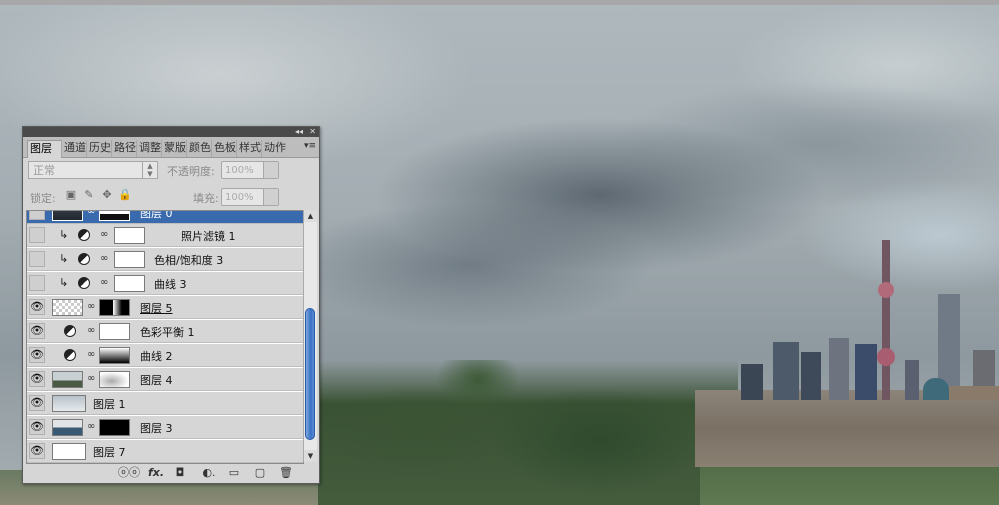 Image resolution: width=999 pixels, height=505 pixels. Describe the element at coordinates (209, 473) in the screenshot. I see `new-adjustment-icon: ◐.` at that location.